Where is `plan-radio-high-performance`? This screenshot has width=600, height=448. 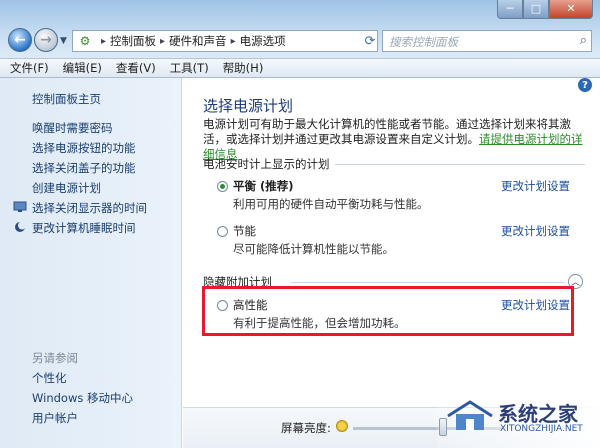 plan-radio-high-performance is located at coordinates (222, 305).